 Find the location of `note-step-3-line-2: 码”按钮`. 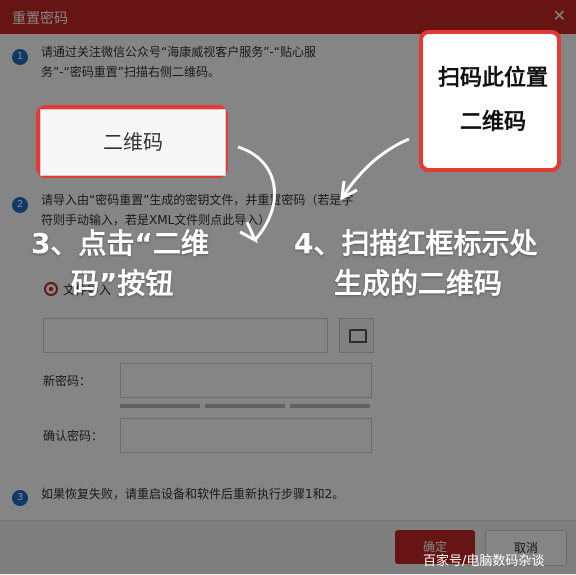

note-step-3-line-2: 码”按钮 is located at coordinates (122, 283).